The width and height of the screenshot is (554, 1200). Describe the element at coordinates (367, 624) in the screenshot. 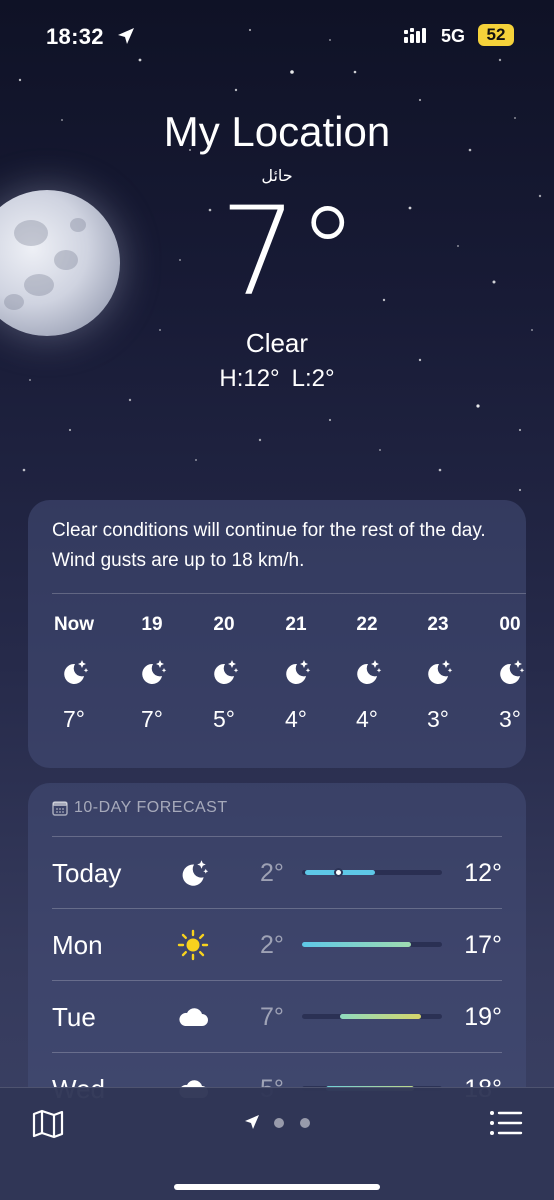

I see `hour-label: 22` at that location.